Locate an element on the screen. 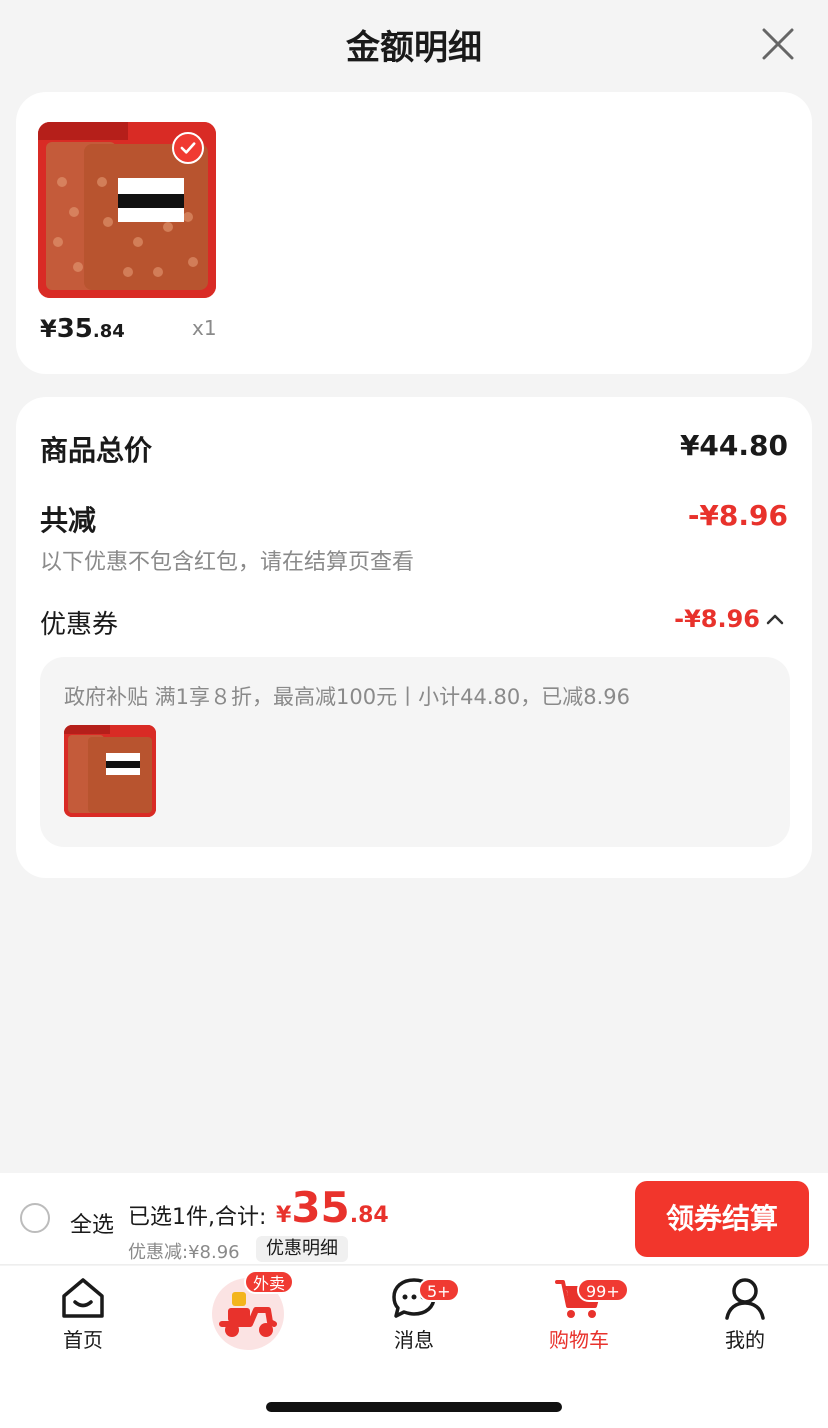 The width and height of the screenshot is (828, 1428). home-indicator is located at coordinates (414, 1407).